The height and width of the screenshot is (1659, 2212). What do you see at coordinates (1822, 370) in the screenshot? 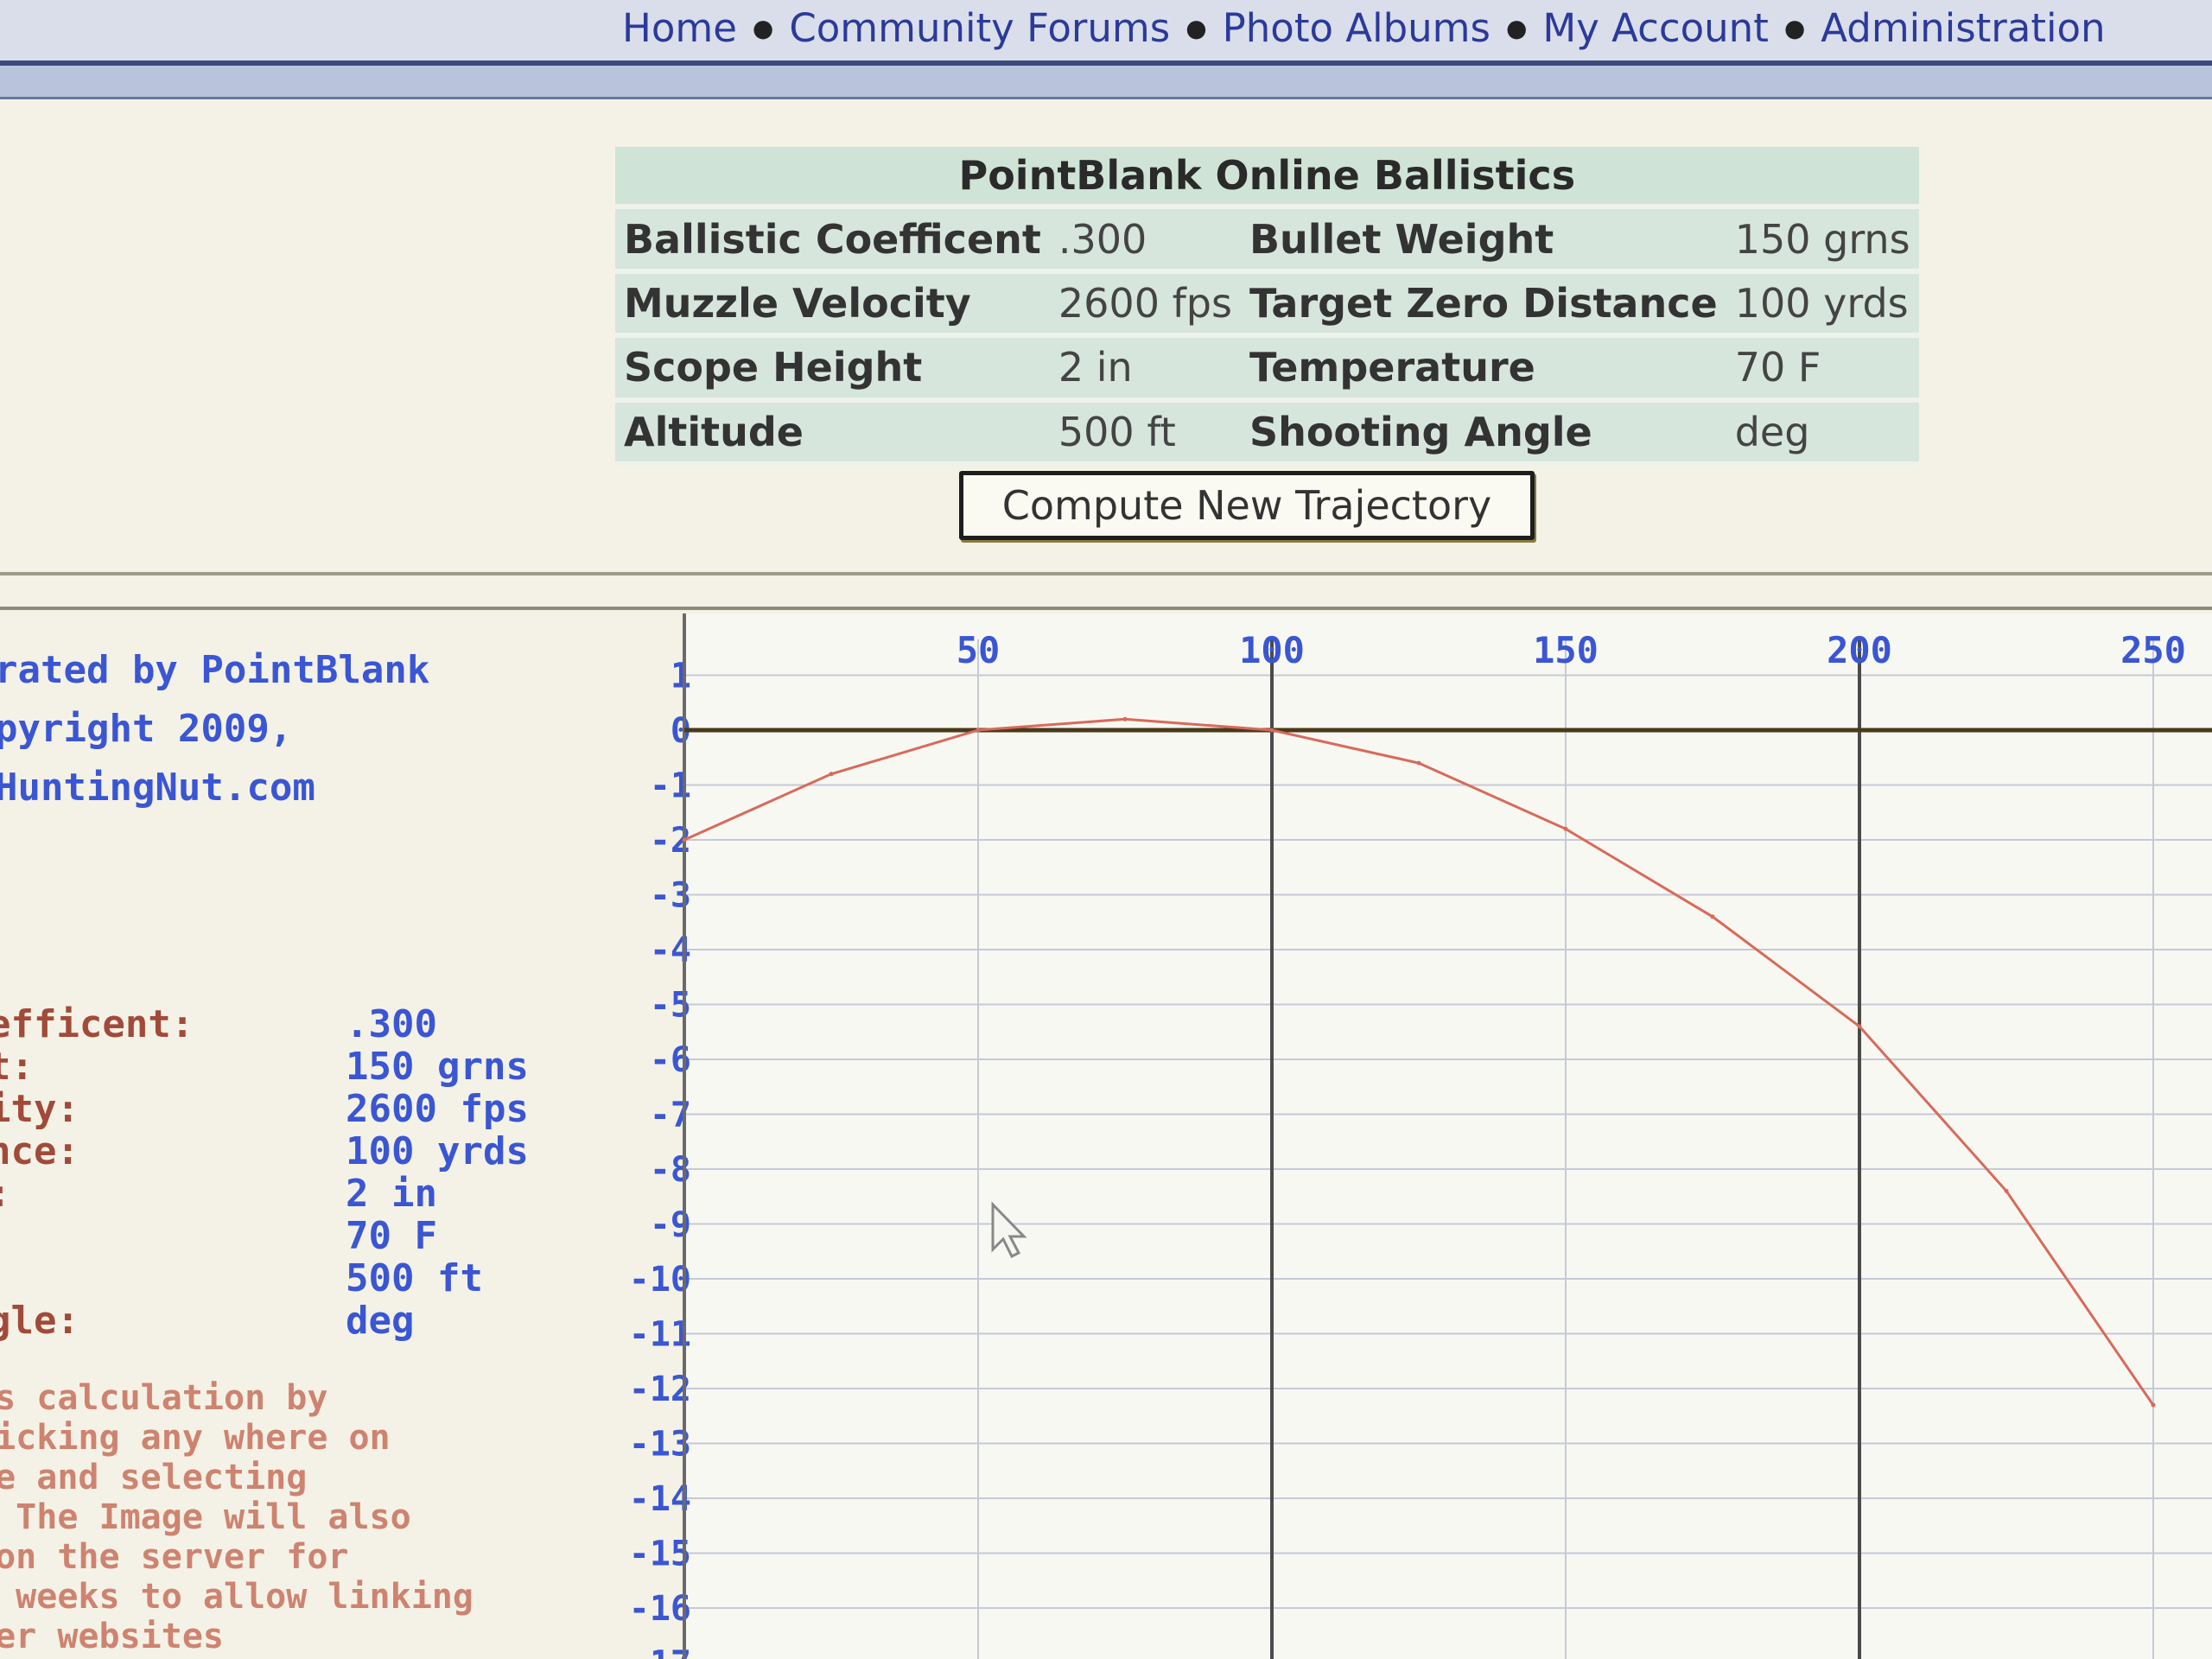
I see `field-temperature: 70 F` at bounding box center [1822, 370].